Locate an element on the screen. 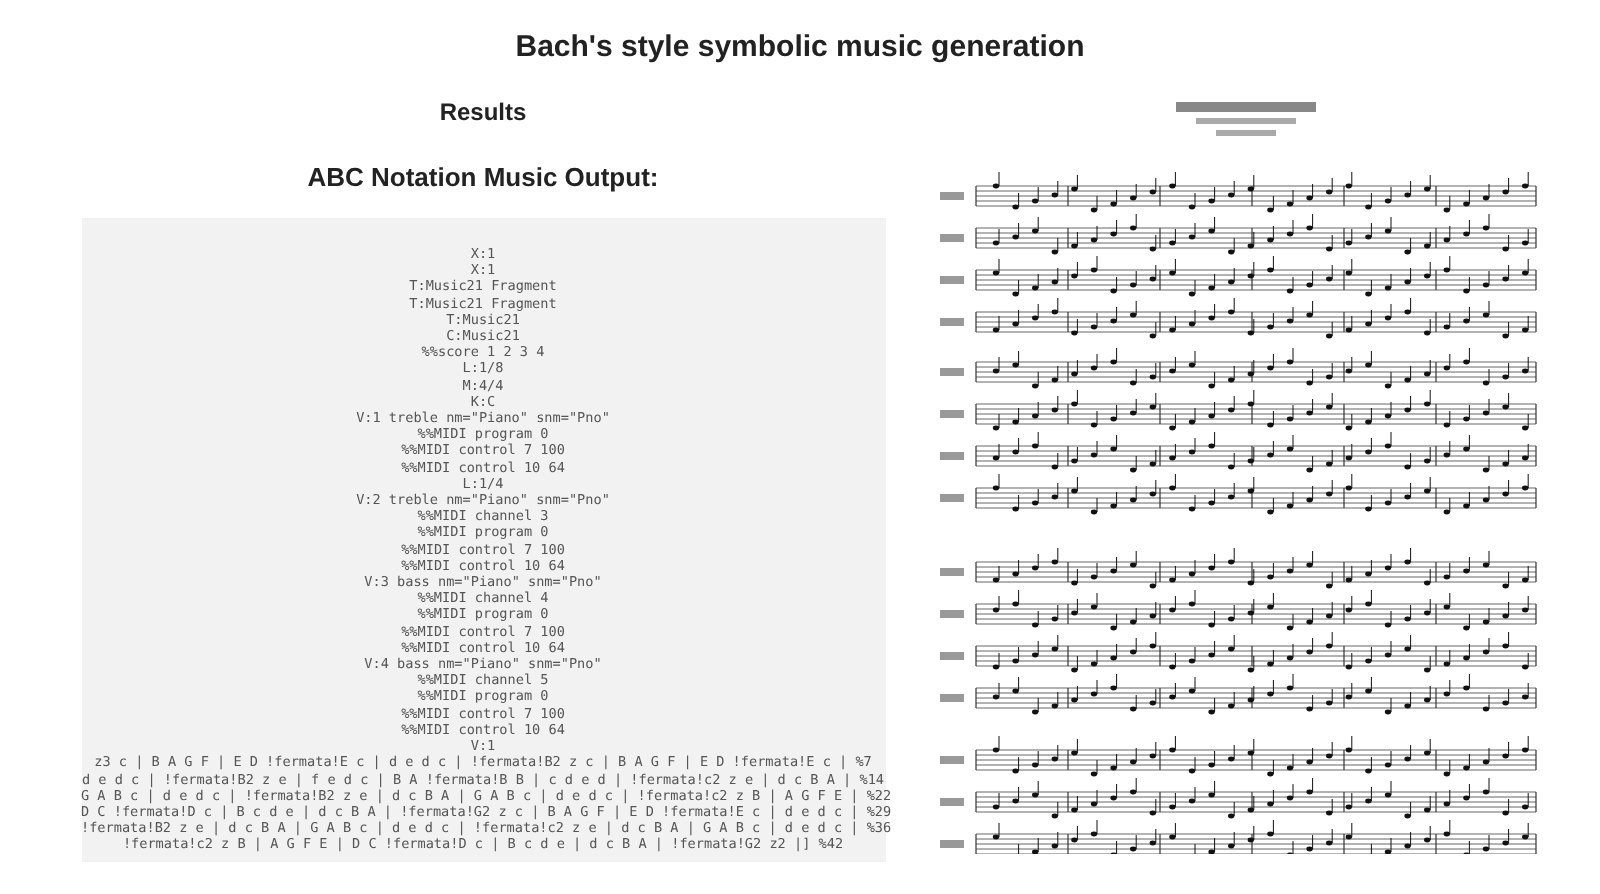 The width and height of the screenshot is (1600, 894). results-heading: Results is located at coordinates (483, 112).